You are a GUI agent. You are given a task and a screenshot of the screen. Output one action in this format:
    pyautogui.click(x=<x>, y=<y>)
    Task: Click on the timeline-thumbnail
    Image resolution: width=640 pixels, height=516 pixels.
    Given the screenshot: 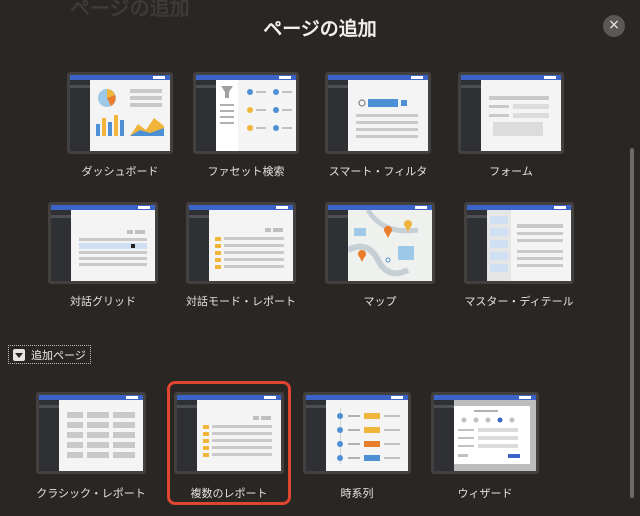 What is the action you would take?
    pyautogui.click(x=357, y=433)
    